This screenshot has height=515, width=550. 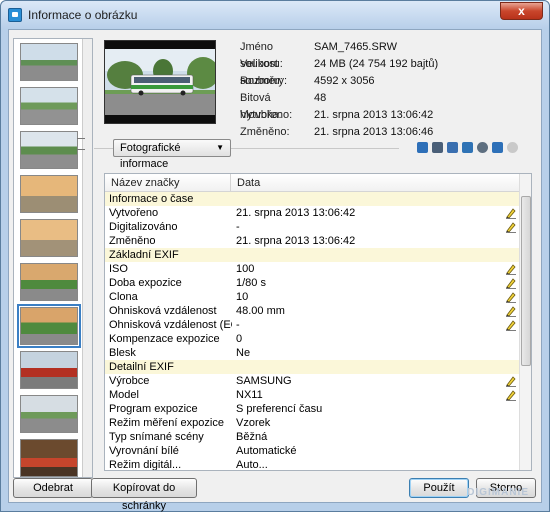 What do you see at coordinates (318, 311) in the screenshot?
I see `table-row: Ohnisková vzdálenost 48.00 mm` at bounding box center [318, 311].